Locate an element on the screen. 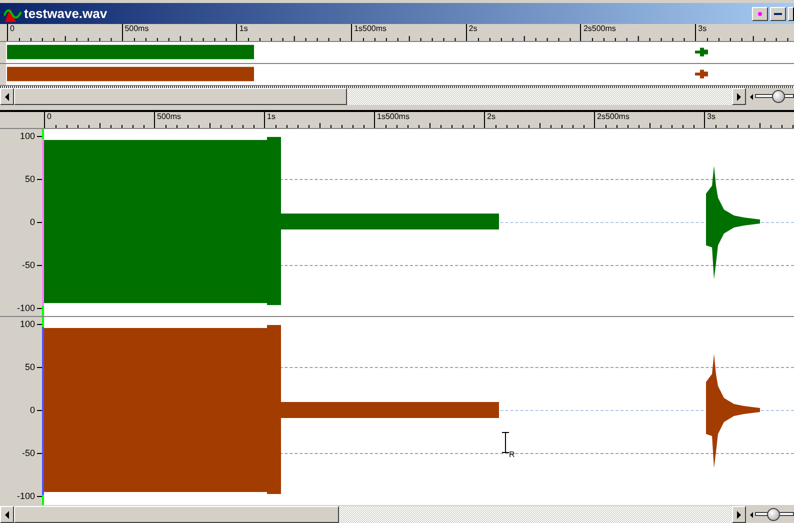 The width and height of the screenshot is (794, 523). minimize-icon is located at coordinates (778, 13).